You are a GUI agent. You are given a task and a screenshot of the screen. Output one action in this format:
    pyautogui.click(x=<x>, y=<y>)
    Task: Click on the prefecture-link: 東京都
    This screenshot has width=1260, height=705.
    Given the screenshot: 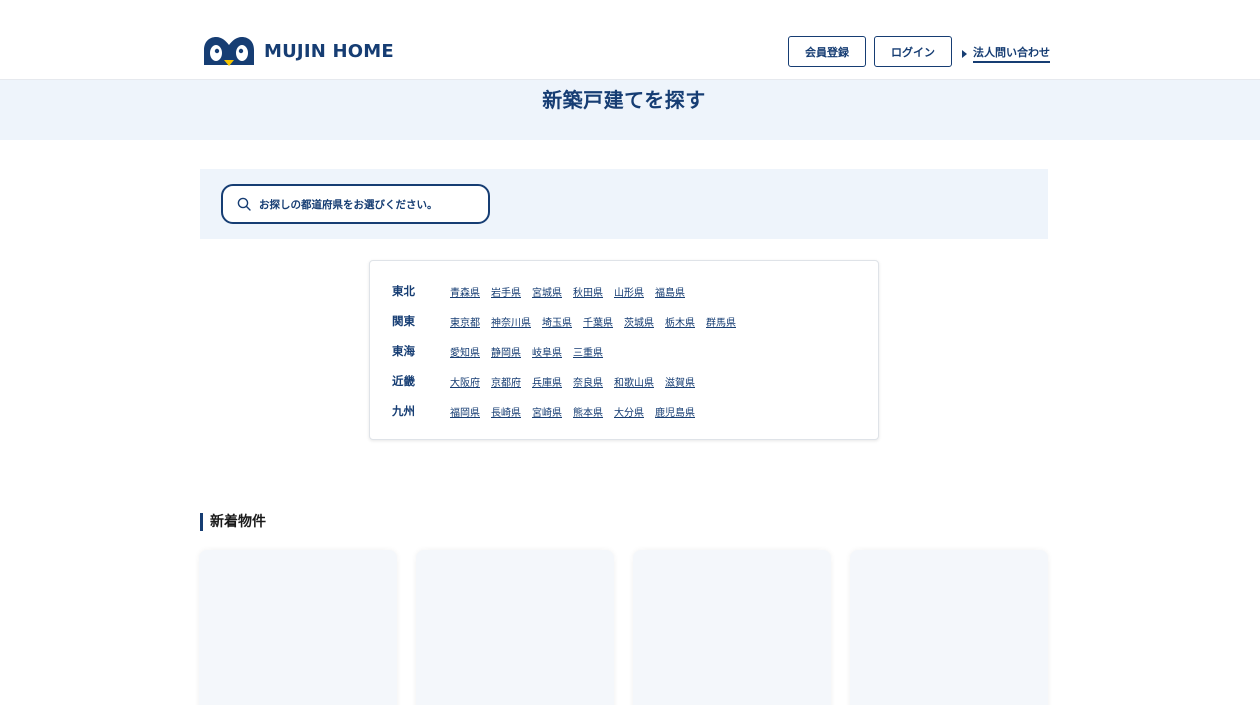 What is the action you would take?
    pyautogui.click(x=465, y=321)
    